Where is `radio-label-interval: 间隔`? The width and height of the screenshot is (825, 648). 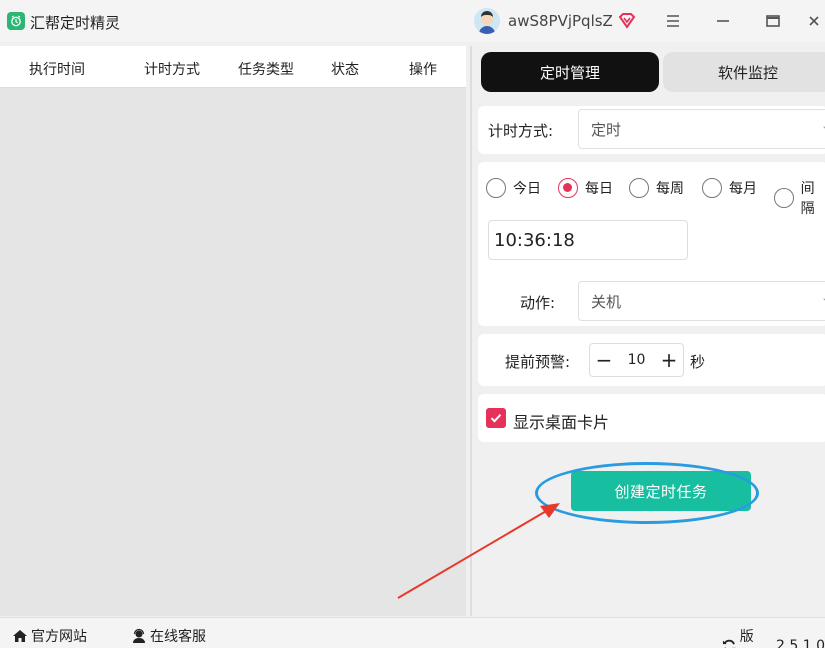
radio-label-interval: 间隔 is located at coordinates (807, 199).